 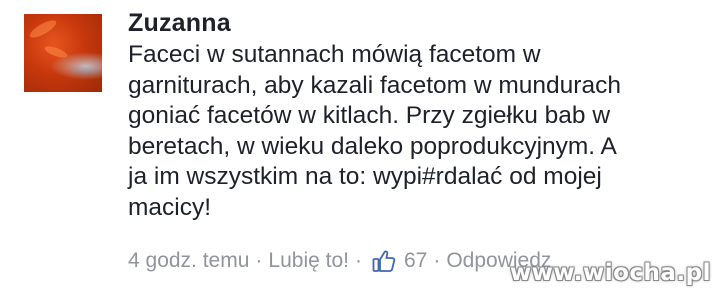 What do you see at coordinates (610, 273) in the screenshot?
I see `watermark: www.wiocha.pl` at bounding box center [610, 273].